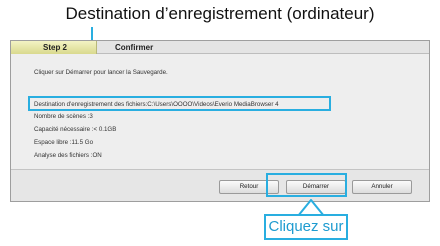  I want to click on file-analysis-text: Analyse des fichiers :ON, so click(68, 155).